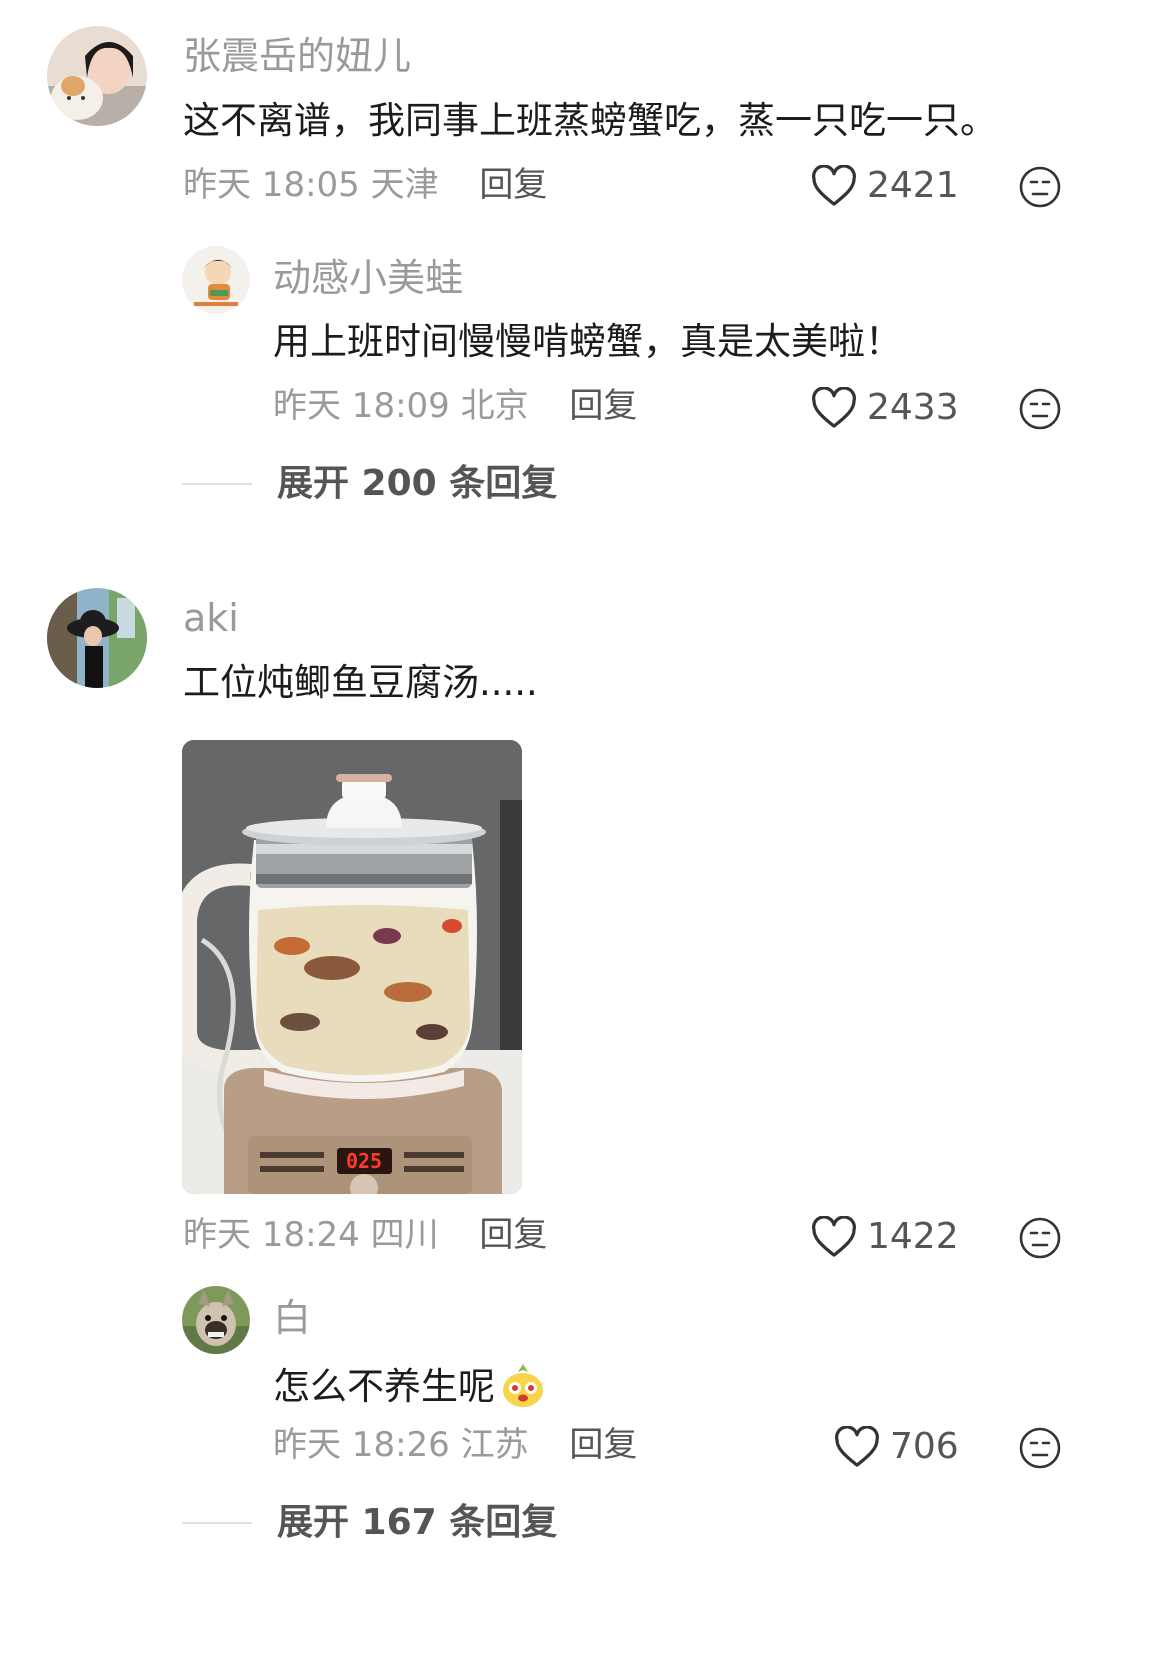 The width and height of the screenshot is (1170, 1656). What do you see at coordinates (271, 1235) in the screenshot?
I see `comment-time: 昨天 18:24` at bounding box center [271, 1235].